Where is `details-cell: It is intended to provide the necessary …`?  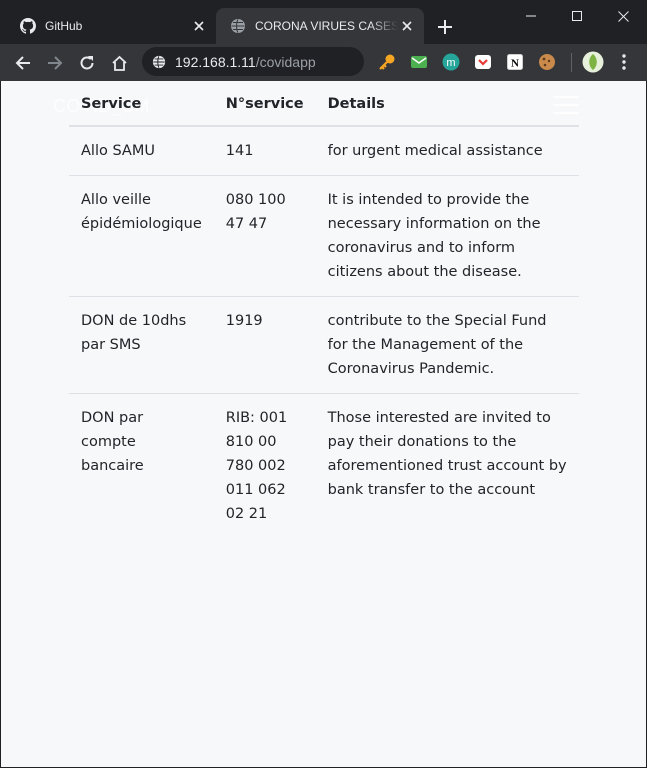 details-cell: It is intended to provide the necessary … is located at coordinates (447, 236).